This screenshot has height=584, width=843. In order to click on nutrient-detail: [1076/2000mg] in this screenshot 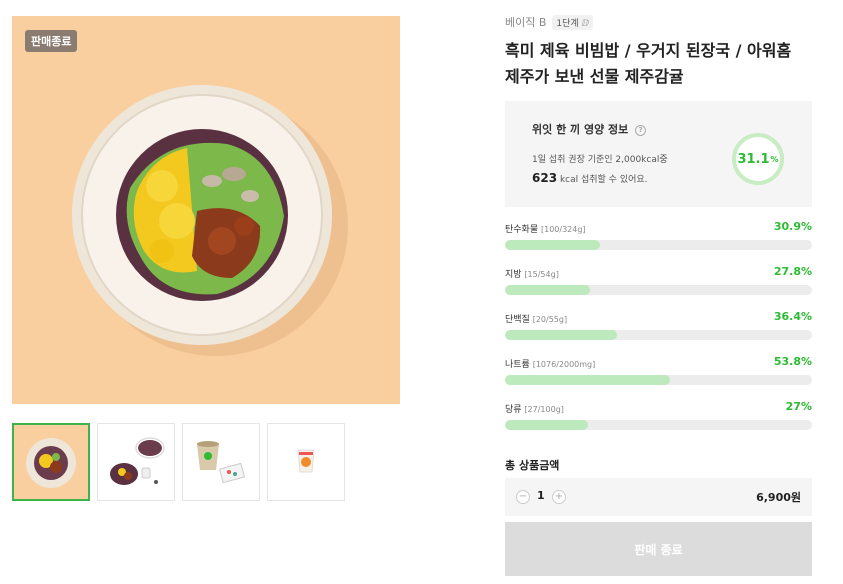, I will do `click(564, 364)`.